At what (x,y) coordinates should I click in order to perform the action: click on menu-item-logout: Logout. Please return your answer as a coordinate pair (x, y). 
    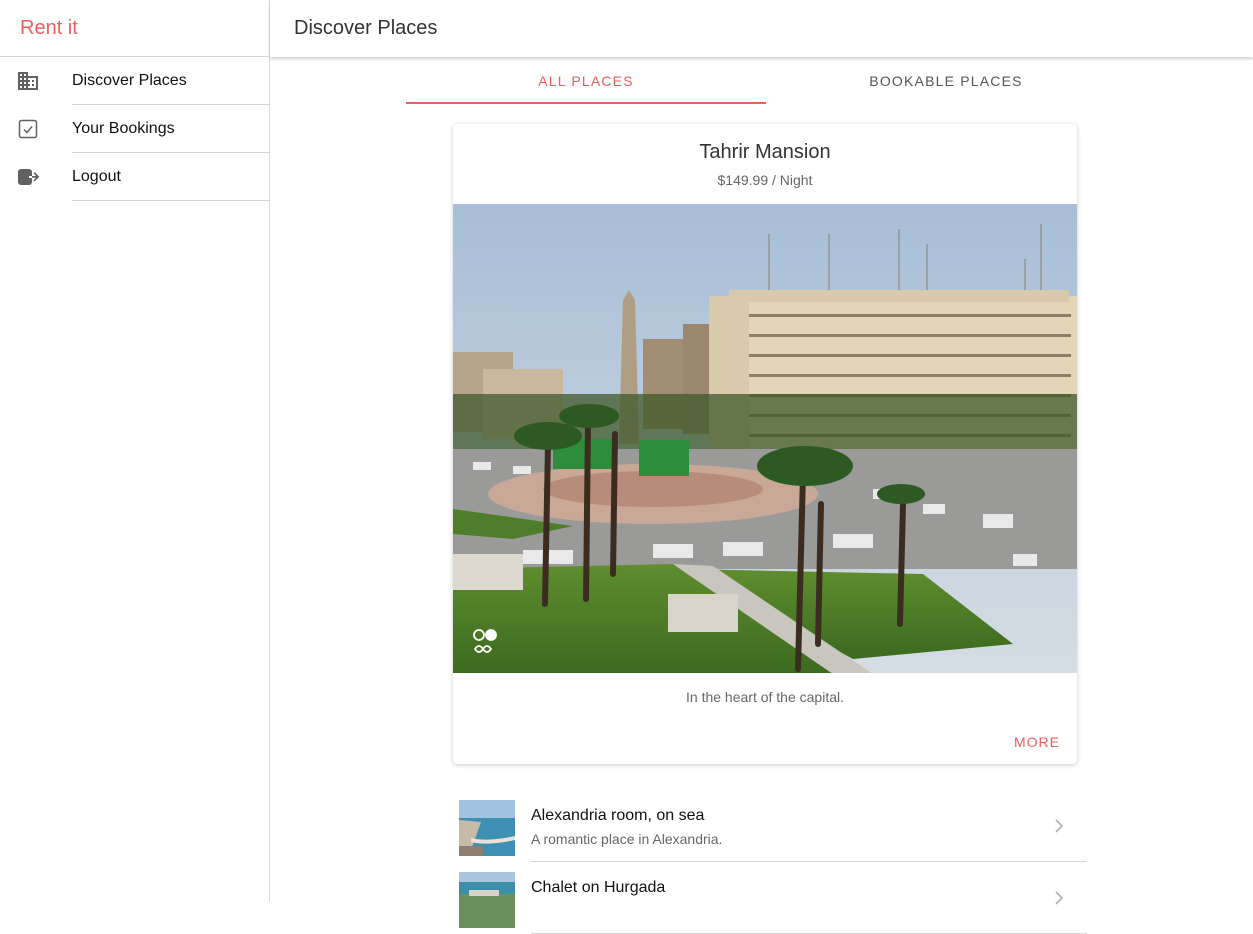
    Looking at the image, I should click on (134, 177).